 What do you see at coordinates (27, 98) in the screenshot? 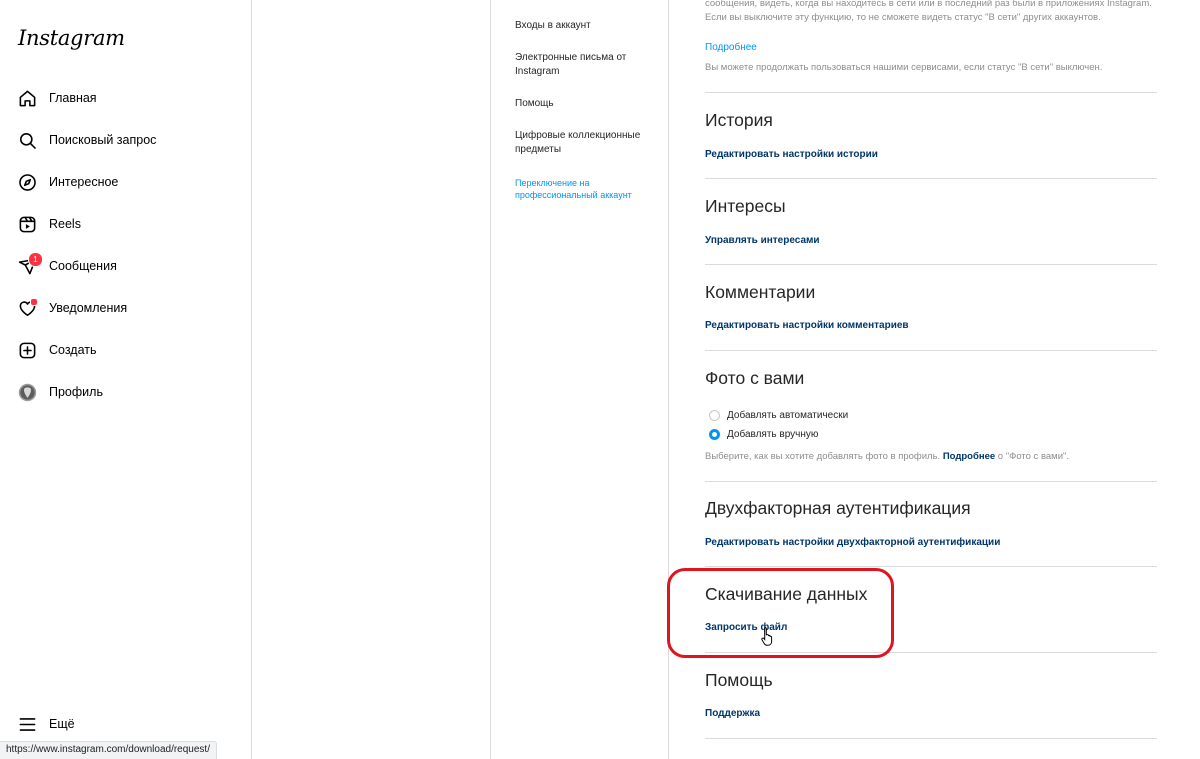
I see `home-icon` at bounding box center [27, 98].